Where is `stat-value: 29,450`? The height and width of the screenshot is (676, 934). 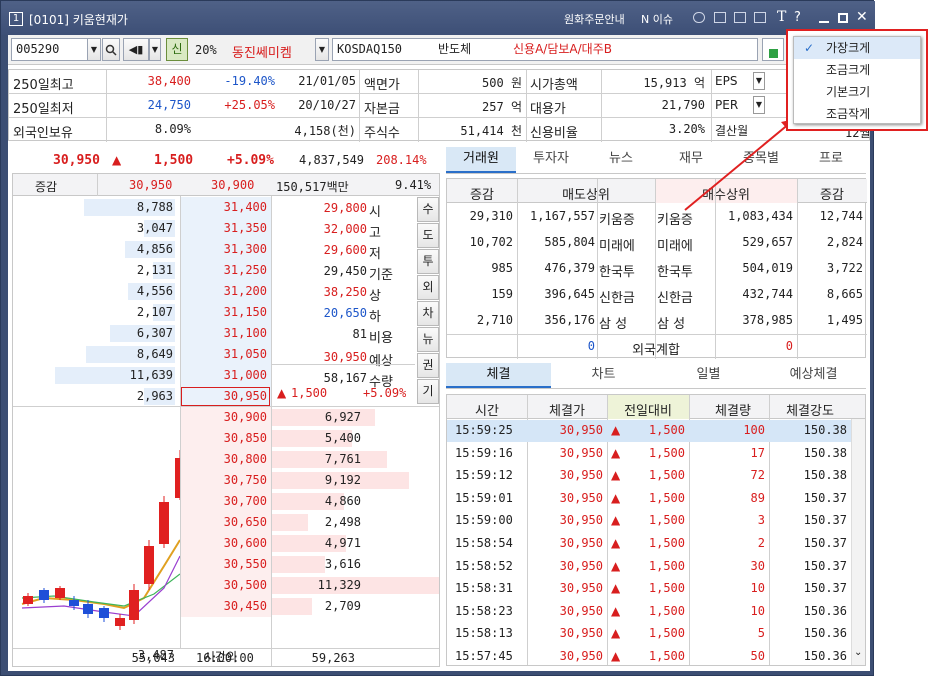
stat-value: 29,450 is located at coordinates (345, 271).